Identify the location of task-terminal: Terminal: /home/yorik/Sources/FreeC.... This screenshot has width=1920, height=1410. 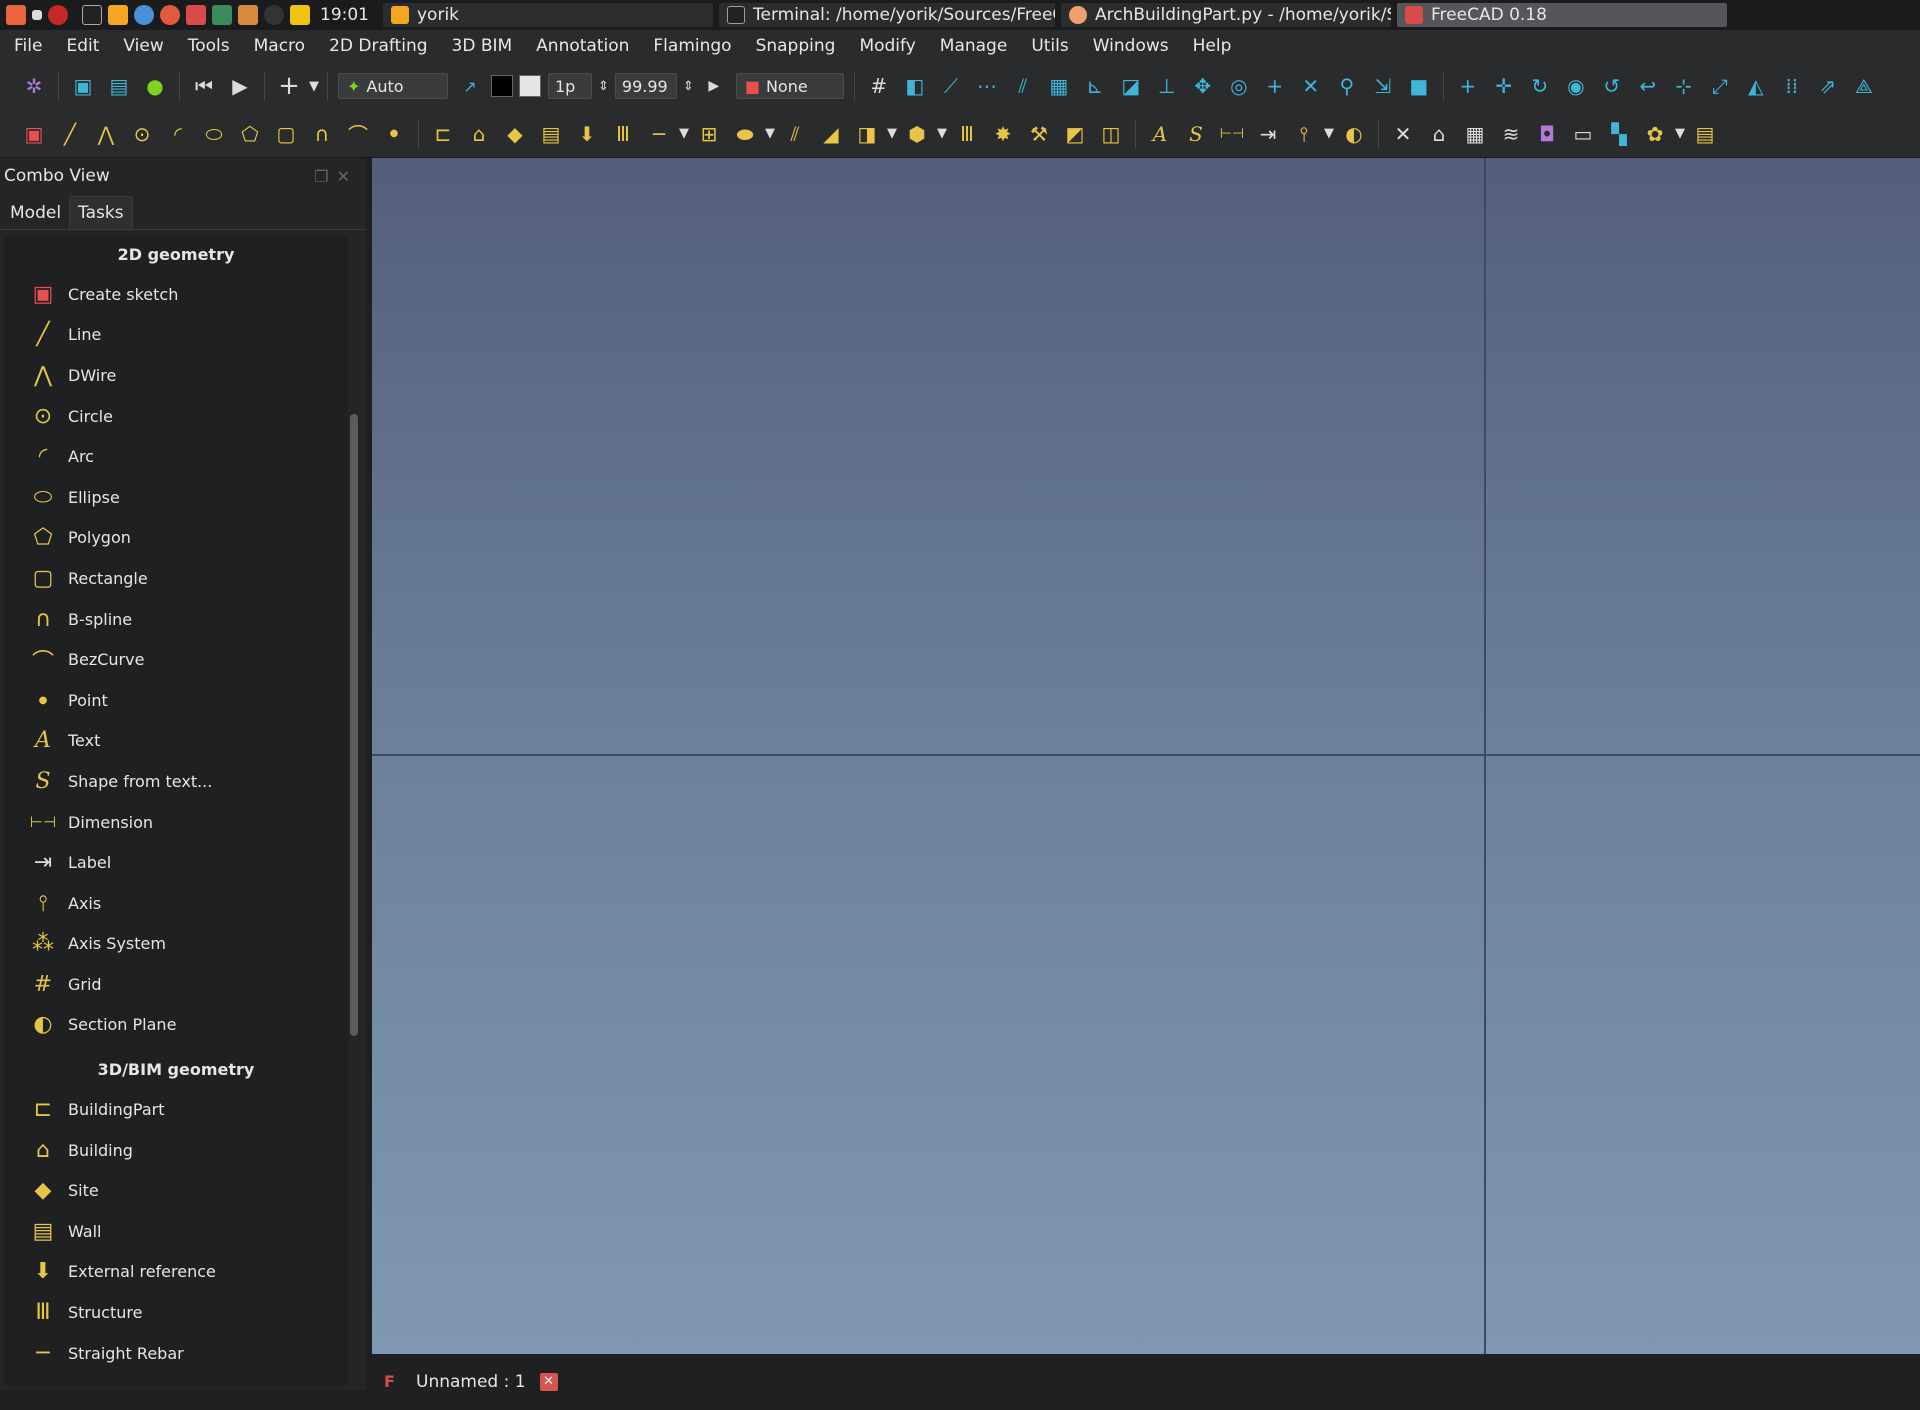
(887, 15).